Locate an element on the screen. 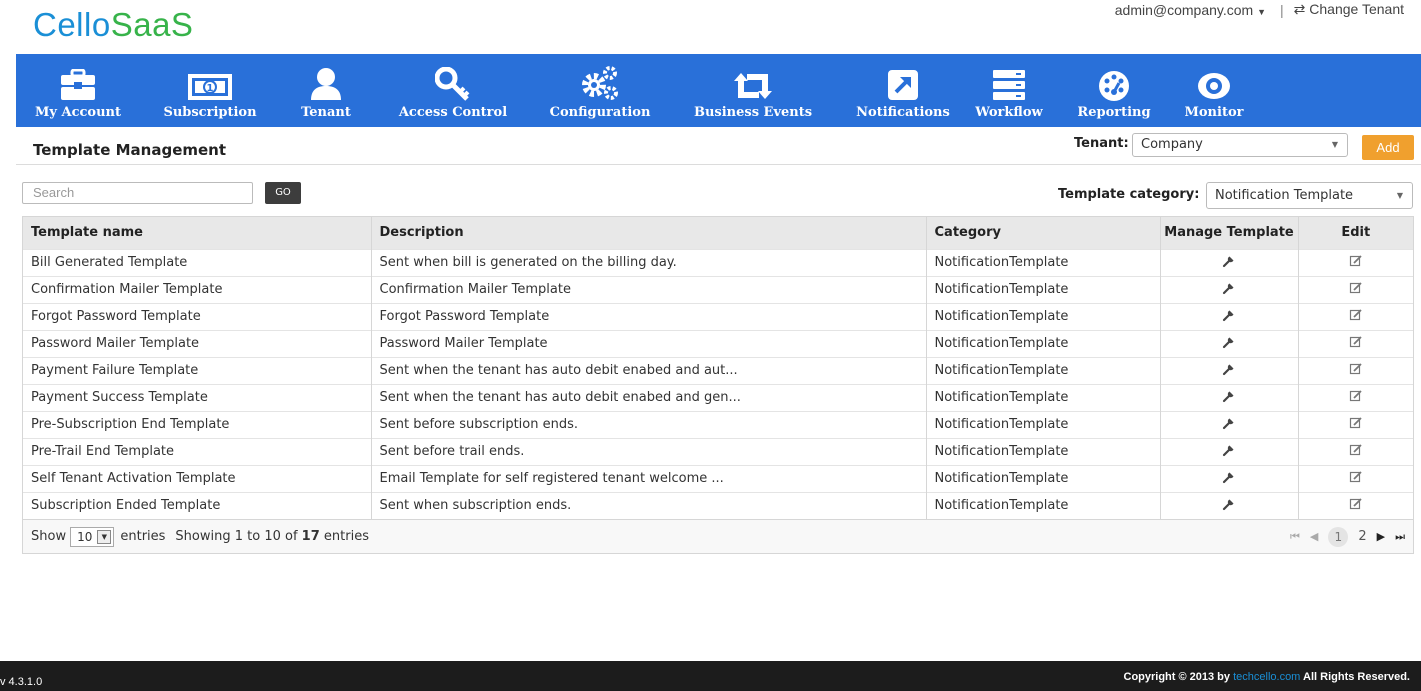  change-tenant-label: Change Tenant is located at coordinates (1356, 9).